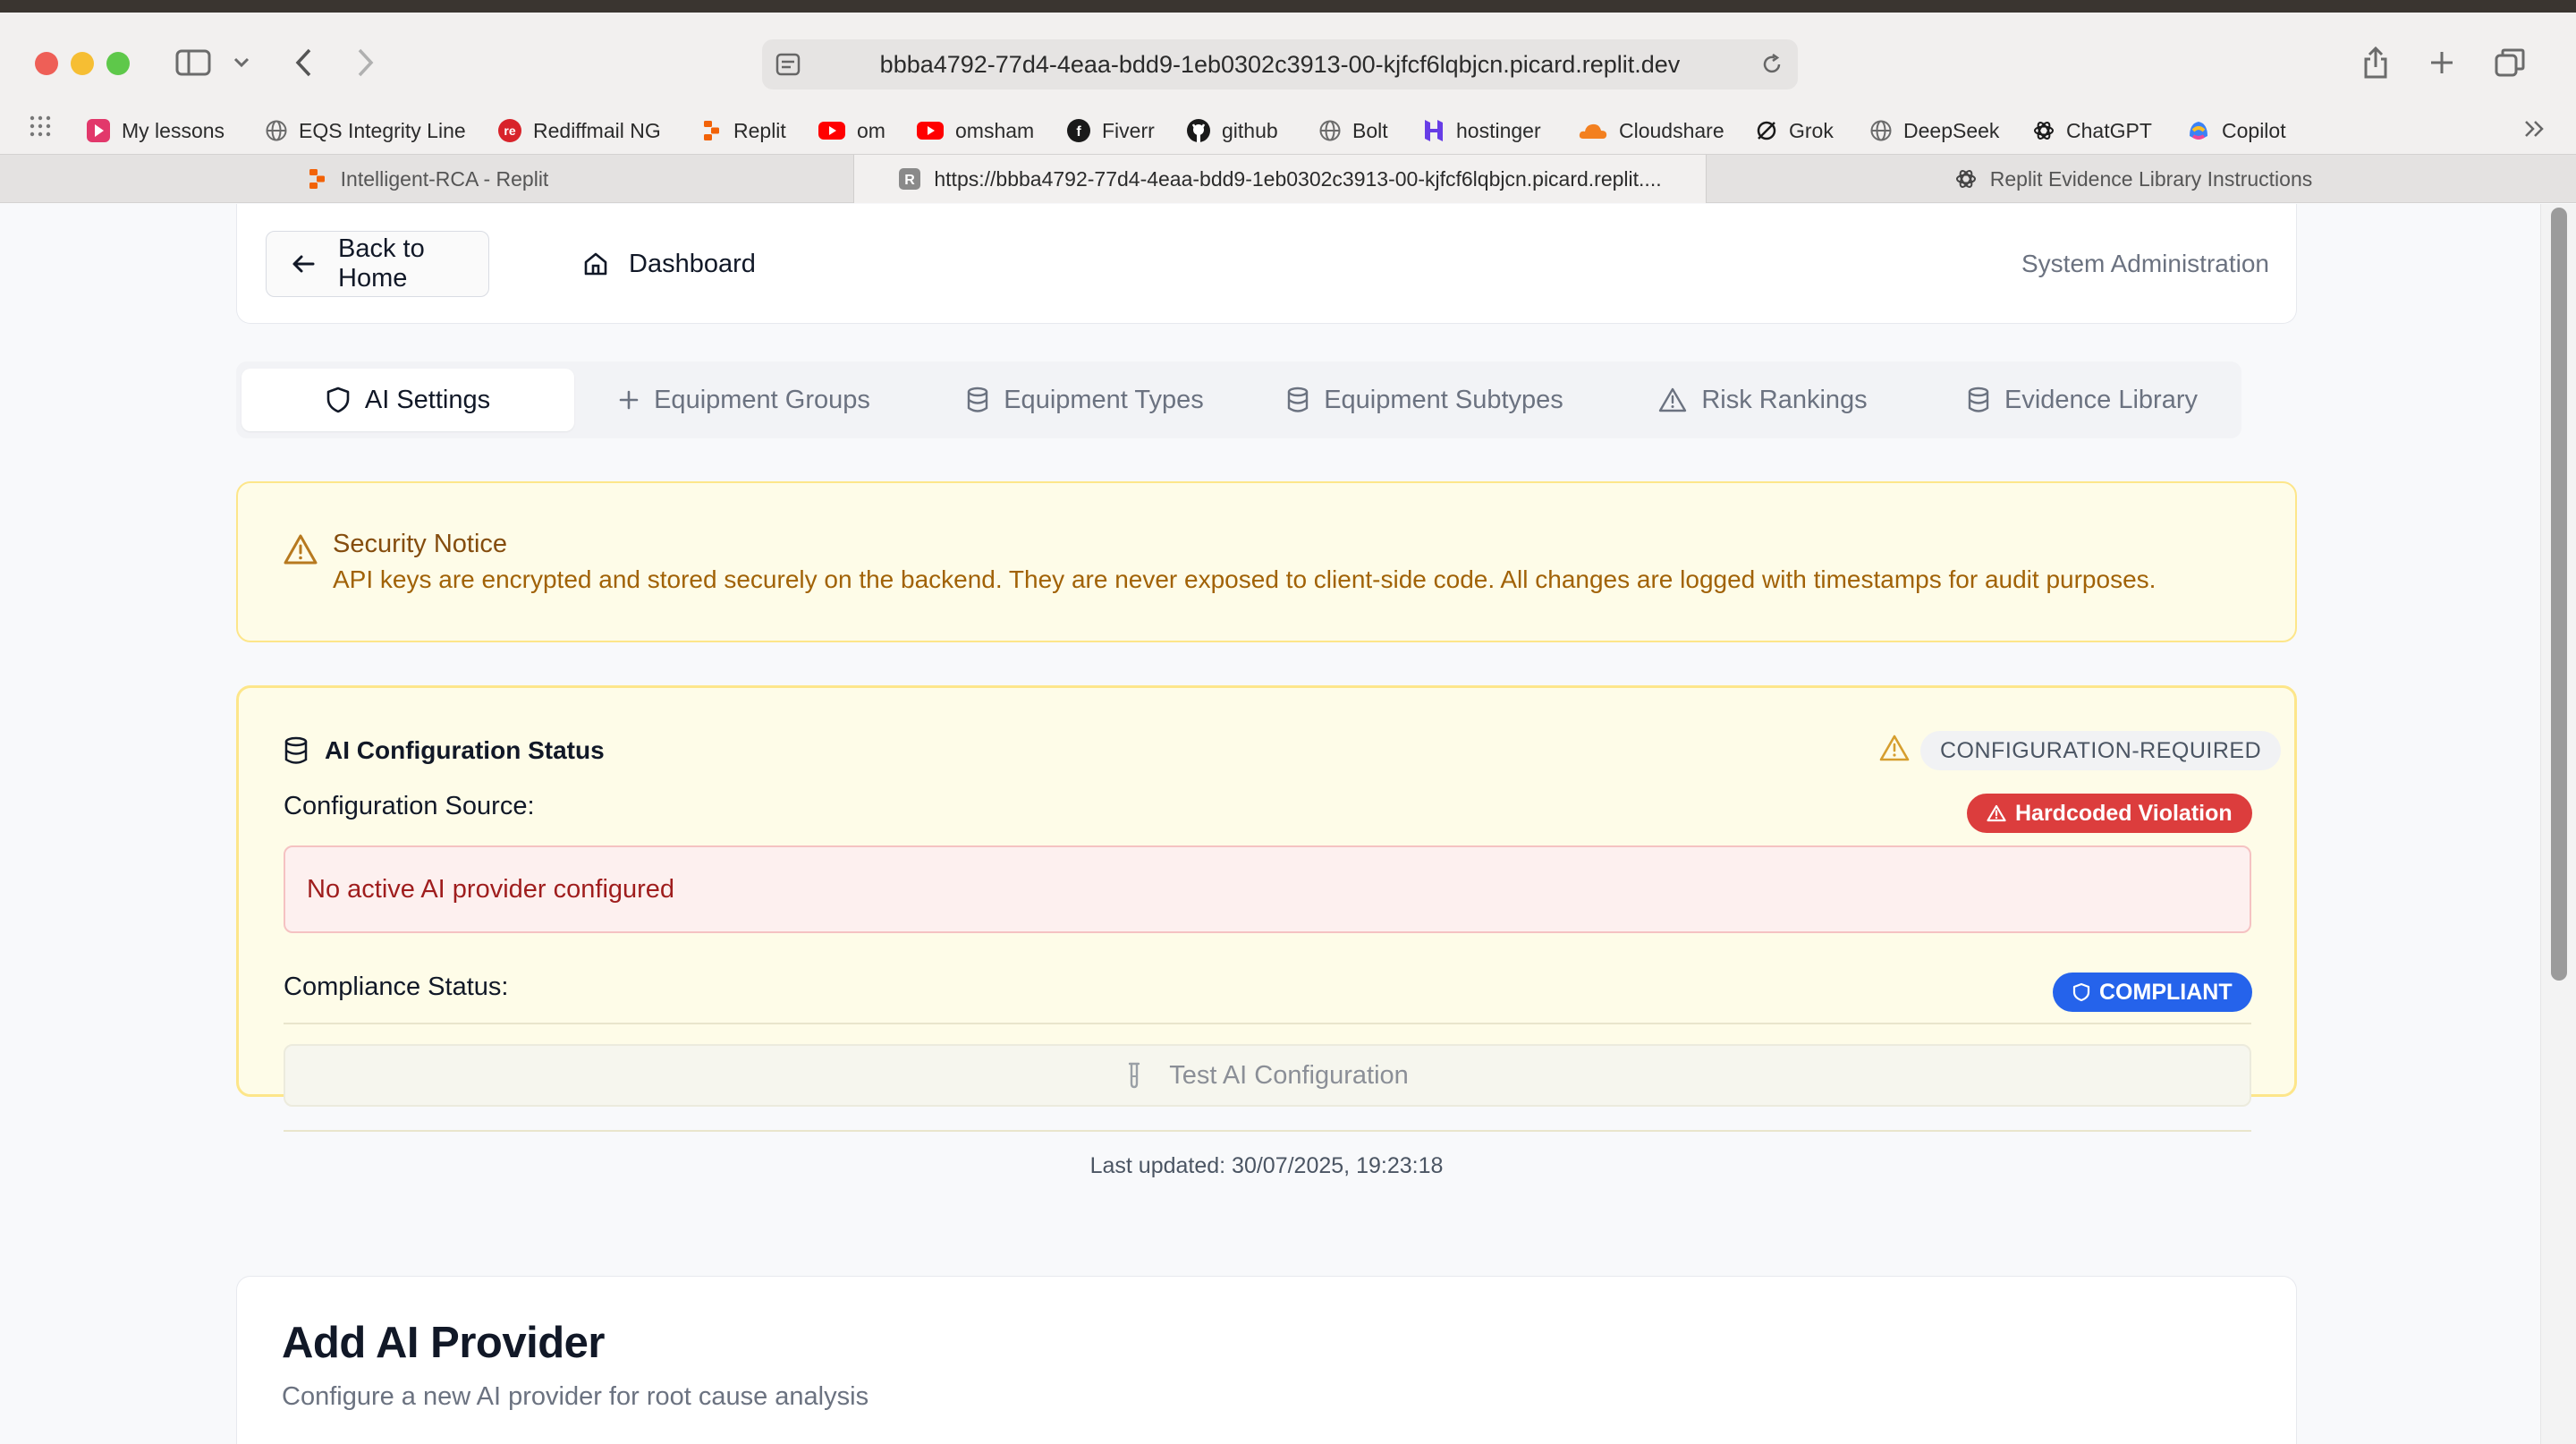  I want to click on svg-text: R, so click(910, 181).